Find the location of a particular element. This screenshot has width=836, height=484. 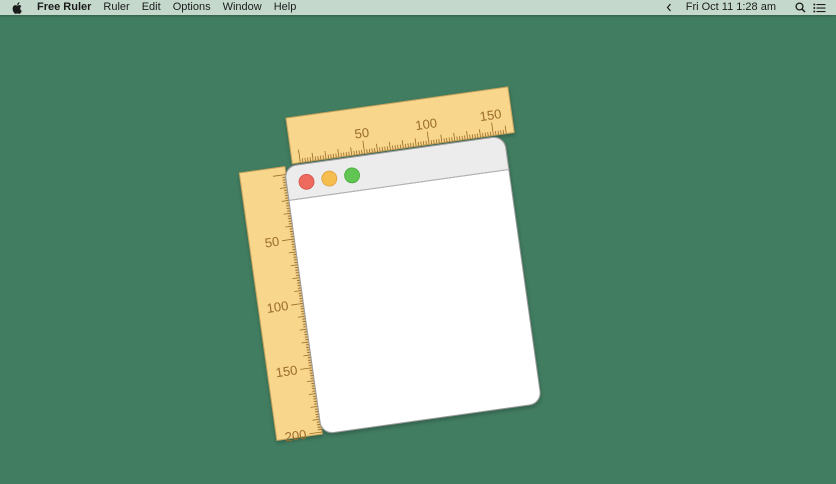

vertical-ruler-label: 50 is located at coordinates (272, 242).